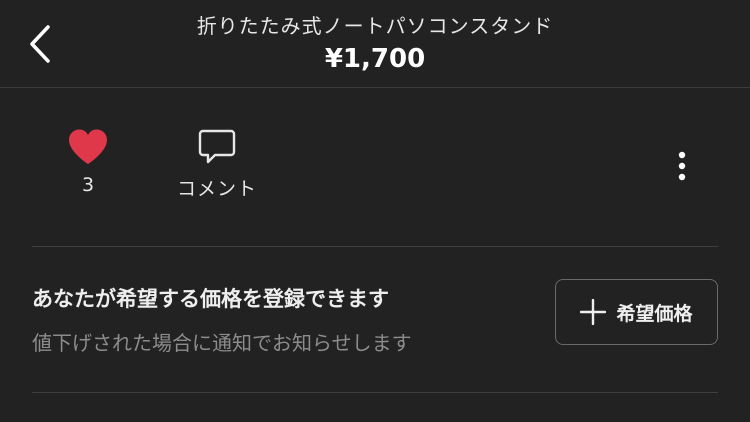 This screenshot has width=750, height=422. What do you see at coordinates (216, 189) in the screenshot?
I see `comment-label: コメント` at bounding box center [216, 189].